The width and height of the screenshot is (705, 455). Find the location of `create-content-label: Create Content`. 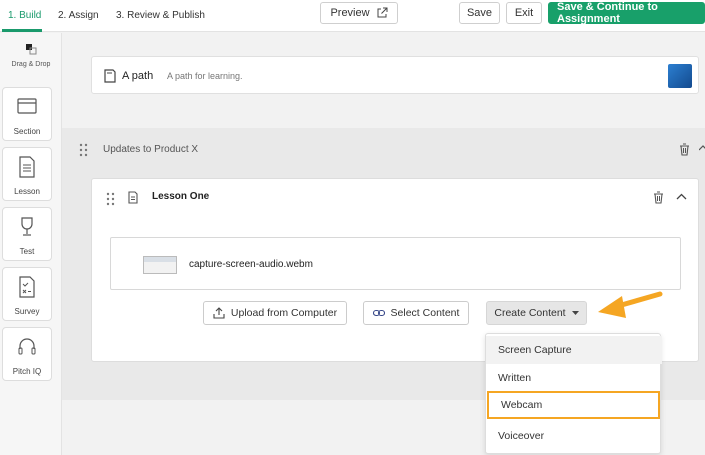

create-content-label: Create Content is located at coordinates (530, 313).